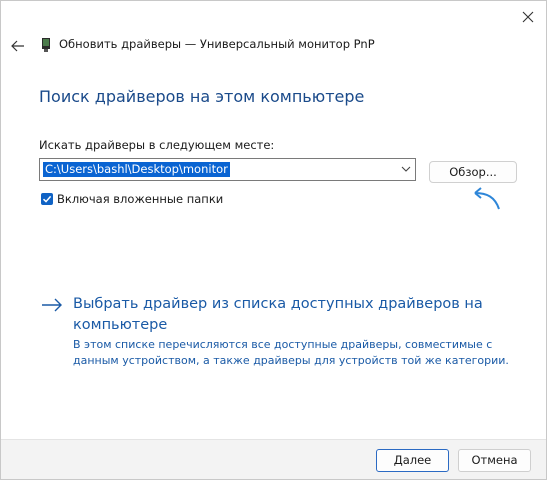 The width and height of the screenshot is (547, 480). I want to click on close-icon, so click(528, 17).